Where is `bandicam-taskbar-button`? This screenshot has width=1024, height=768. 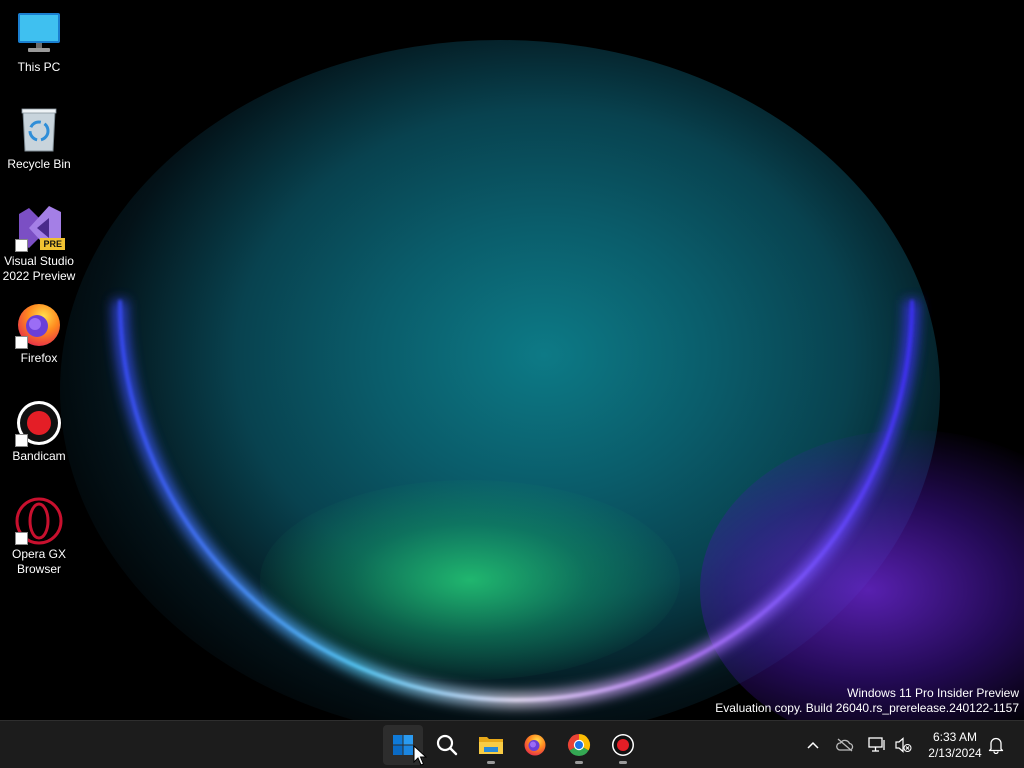 bandicam-taskbar-button is located at coordinates (623, 745).